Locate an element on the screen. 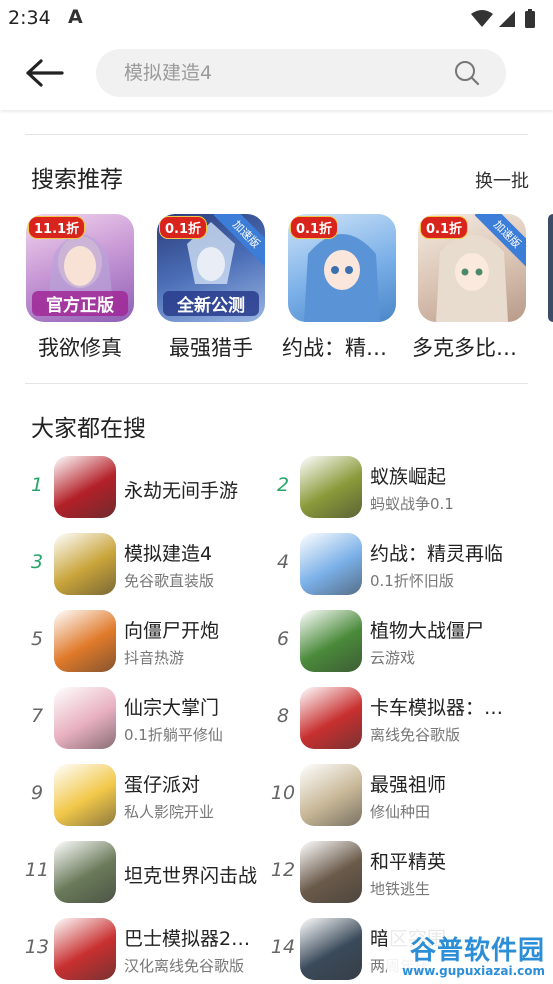 Image resolution: width=553 pixels, height=984 pixels. app-icon: 0.1折 加速版 is located at coordinates (472, 268).